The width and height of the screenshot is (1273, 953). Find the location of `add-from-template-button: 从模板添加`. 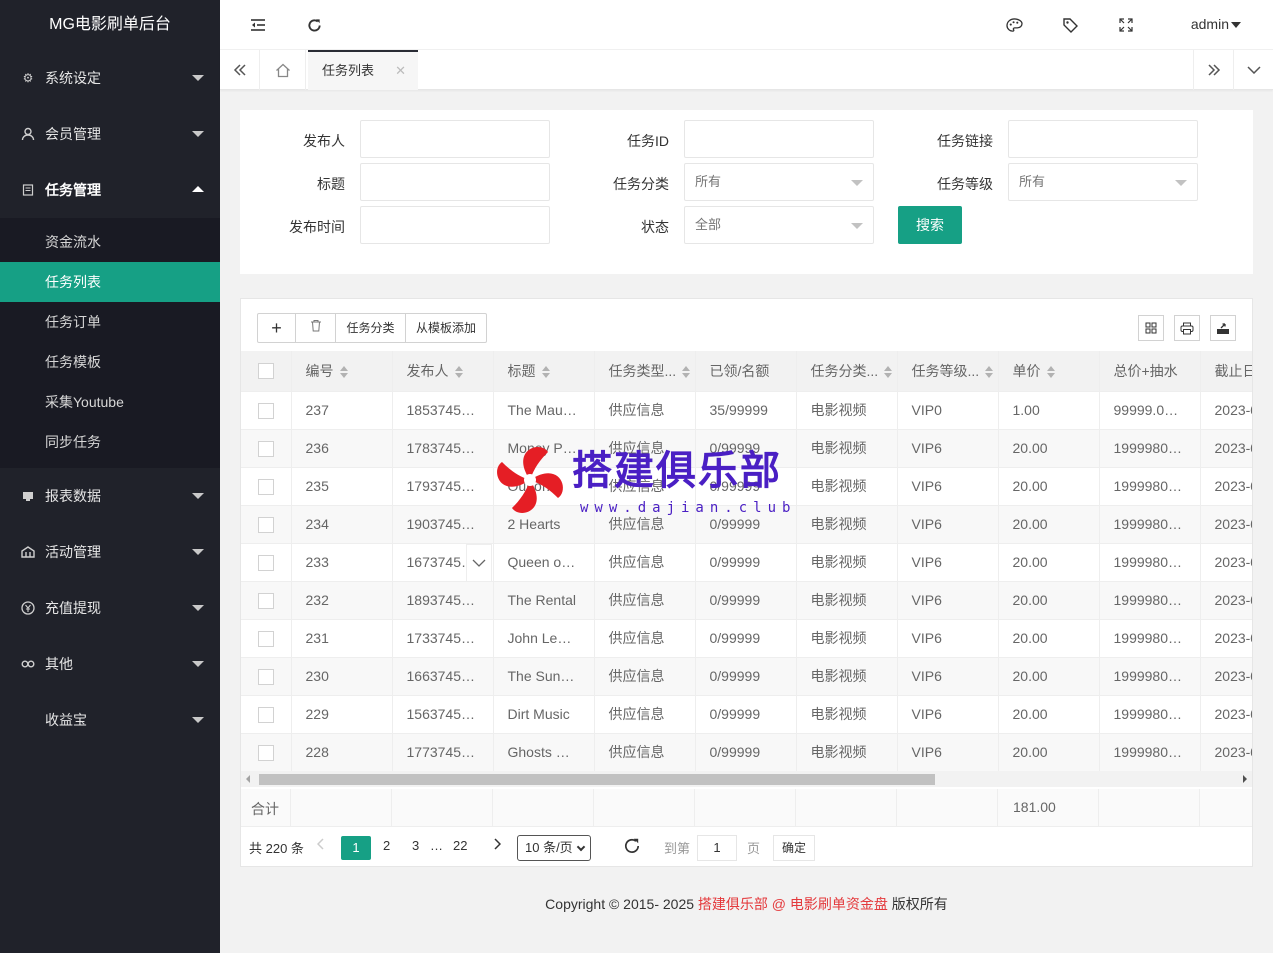

add-from-template-button: 从模板添加 is located at coordinates (446, 328).